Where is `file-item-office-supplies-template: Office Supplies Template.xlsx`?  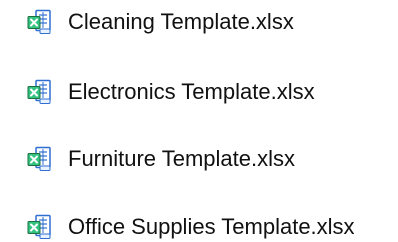 file-item-office-supplies-template: Office Supplies Template.xlsx is located at coordinates (190, 227).